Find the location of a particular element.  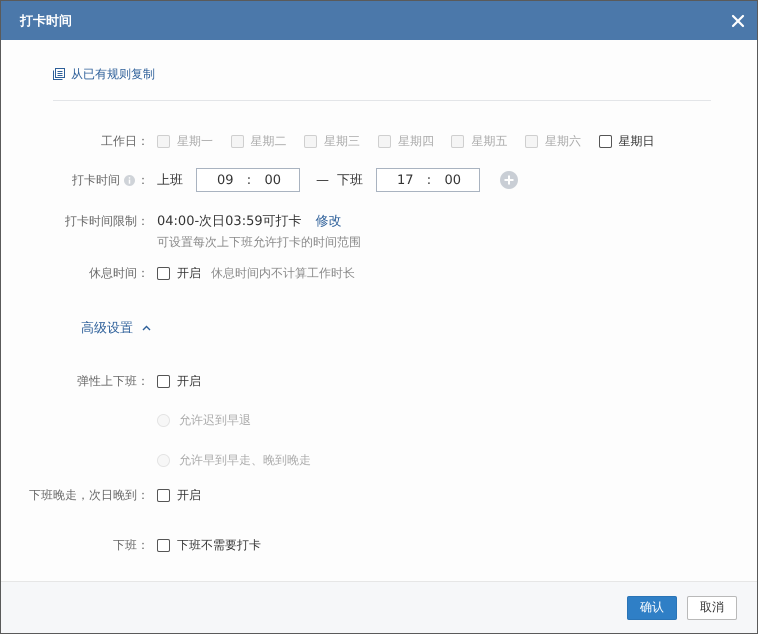

hint-text: 可设置每次上下班允许打卡的时间范围 is located at coordinates (259, 242).